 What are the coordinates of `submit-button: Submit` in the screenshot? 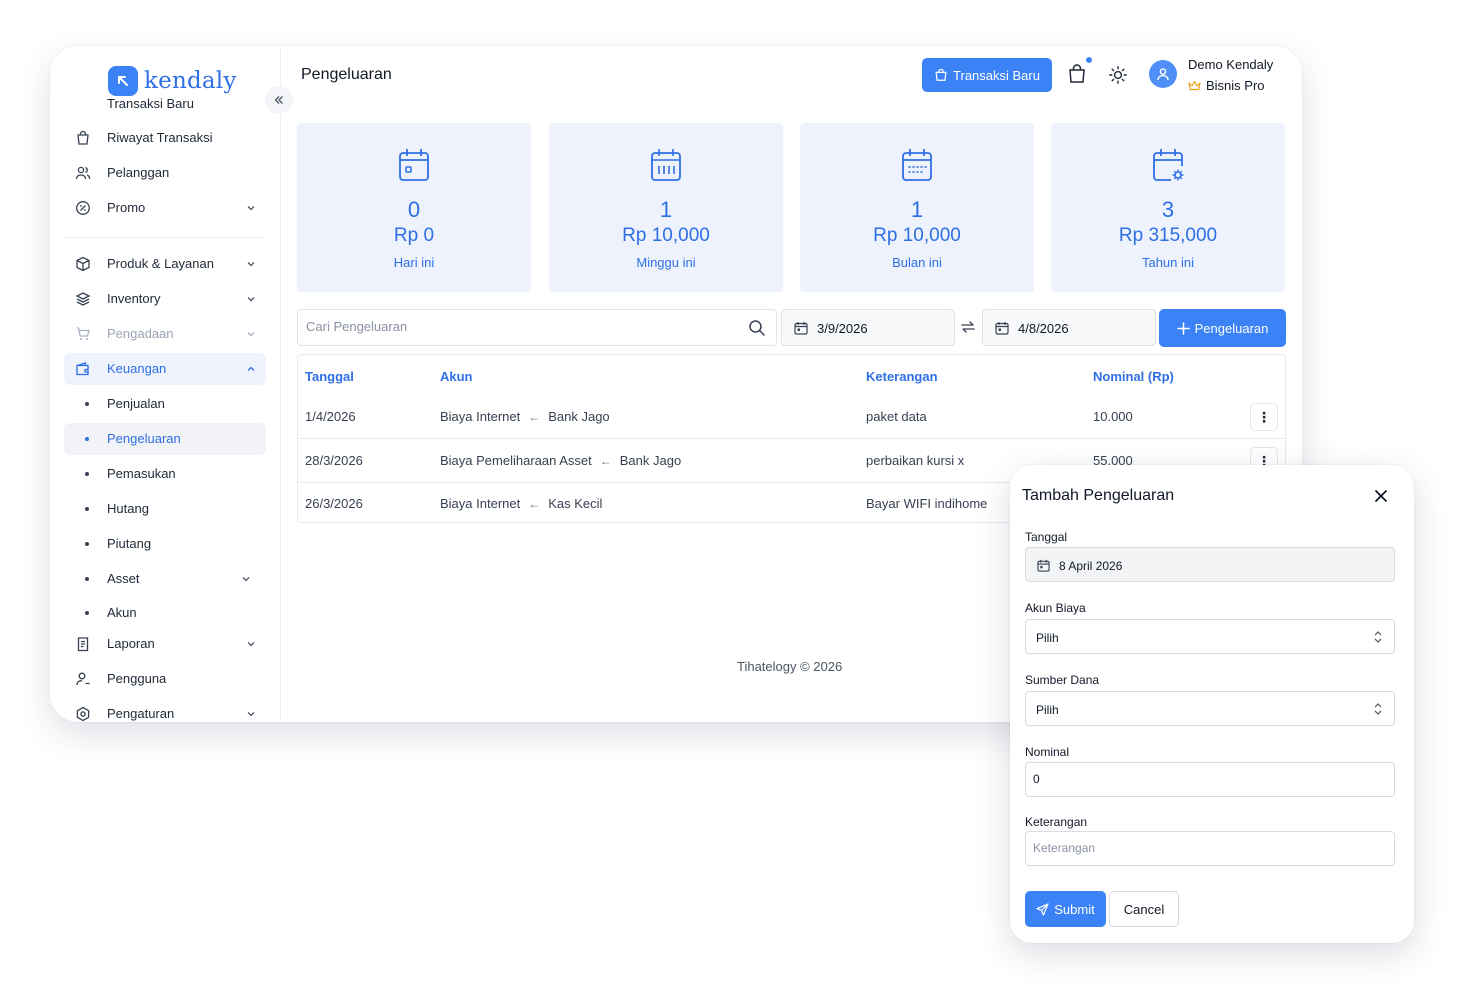 It's located at (1065, 909).